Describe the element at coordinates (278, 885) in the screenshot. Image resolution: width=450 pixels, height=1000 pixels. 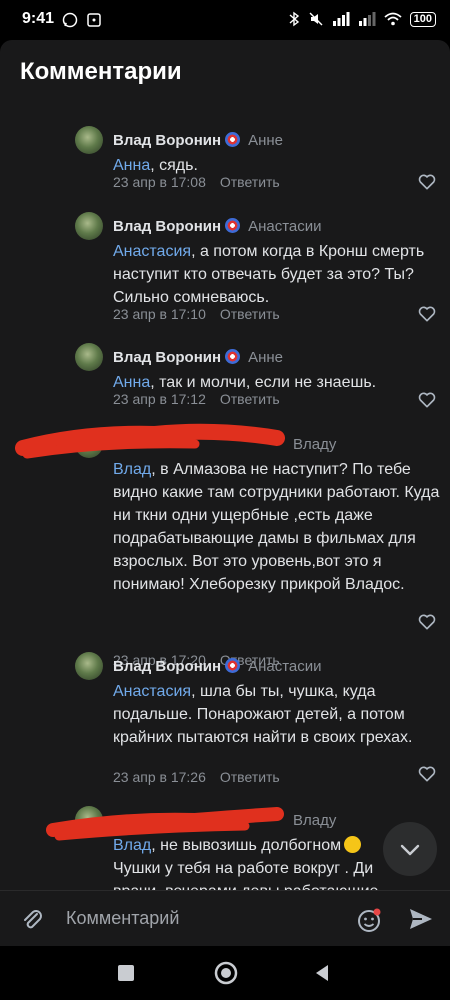
I see `comment-body-line: врачи, вечерами девы работающие` at that location.